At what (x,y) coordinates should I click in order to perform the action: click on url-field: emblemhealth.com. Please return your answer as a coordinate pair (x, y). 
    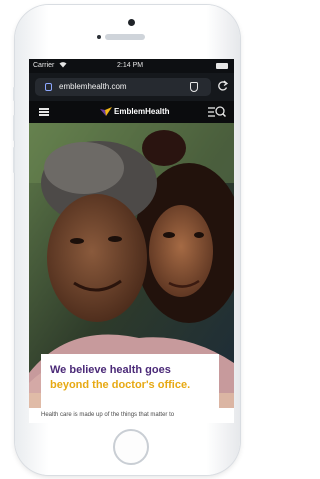
    Looking at the image, I should click on (123, 87).